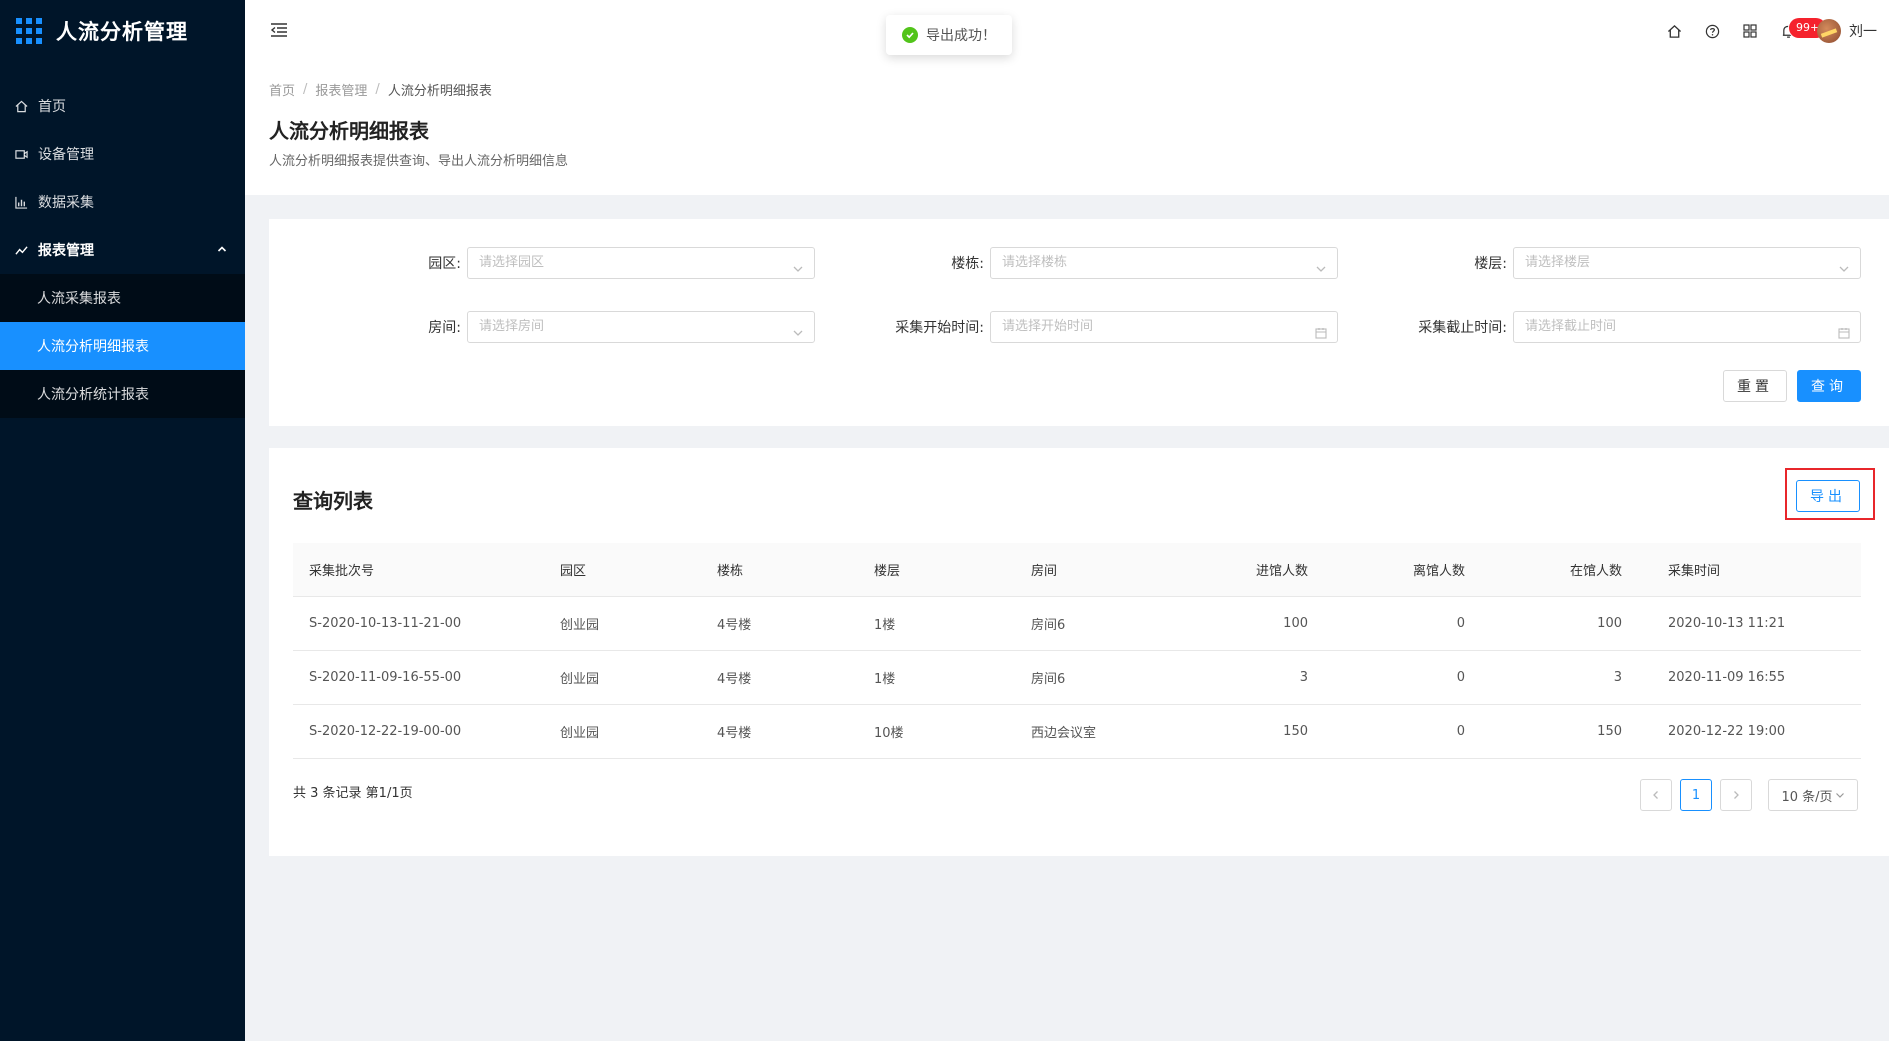  I want to click on sidebar-item-label: 人流分析明细报表, so click(93, 347).